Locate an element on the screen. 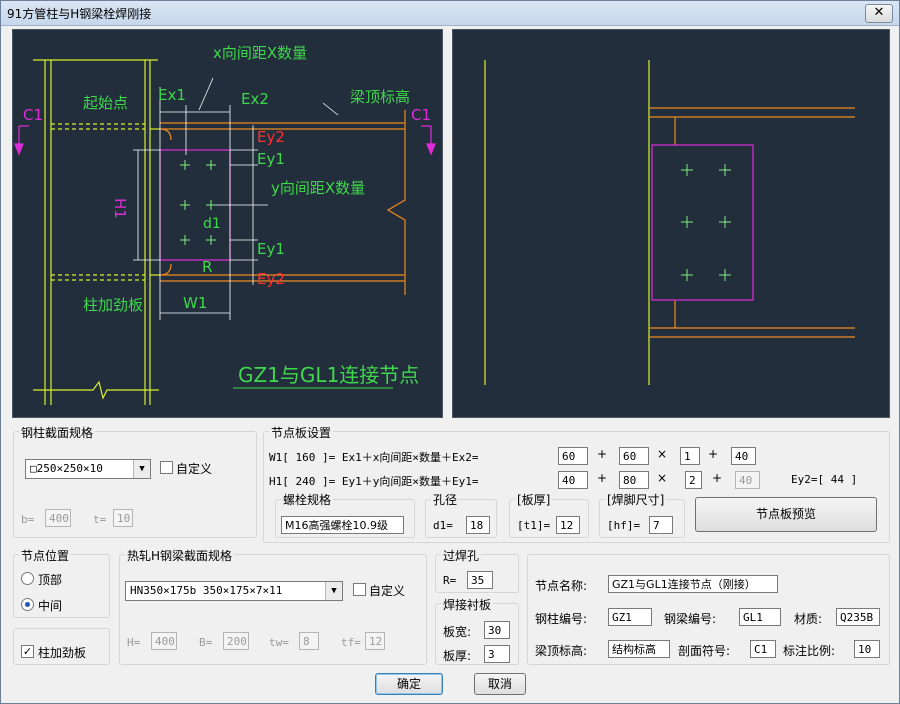  beam-custom-label: 自定义 is located at coordinates (387, 591).